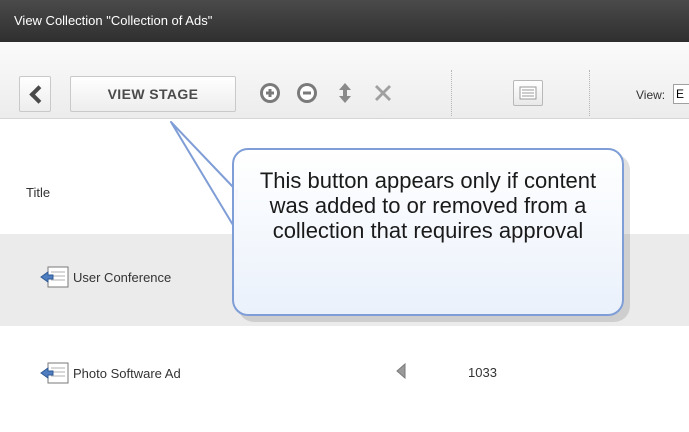  I want to click on minus-circle-icon, so click(307, 93).